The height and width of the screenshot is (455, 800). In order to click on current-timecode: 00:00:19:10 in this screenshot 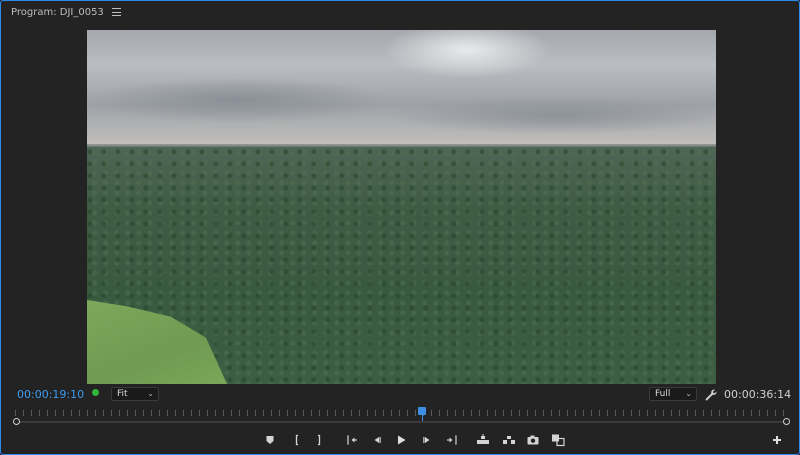, I will do `click(50, 394)`.